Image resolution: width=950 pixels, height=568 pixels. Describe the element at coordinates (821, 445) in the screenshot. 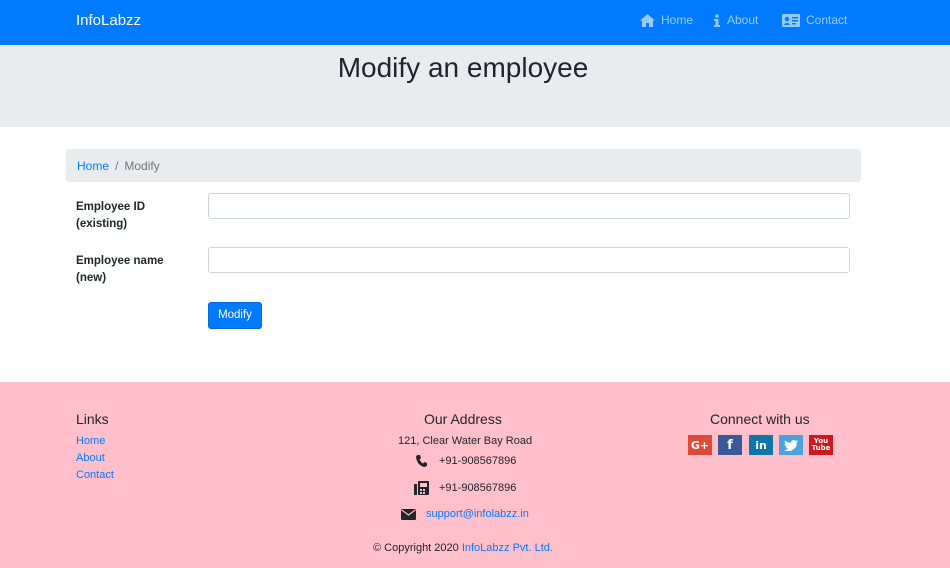

I see `youtube-icon: You Tube` at that location.